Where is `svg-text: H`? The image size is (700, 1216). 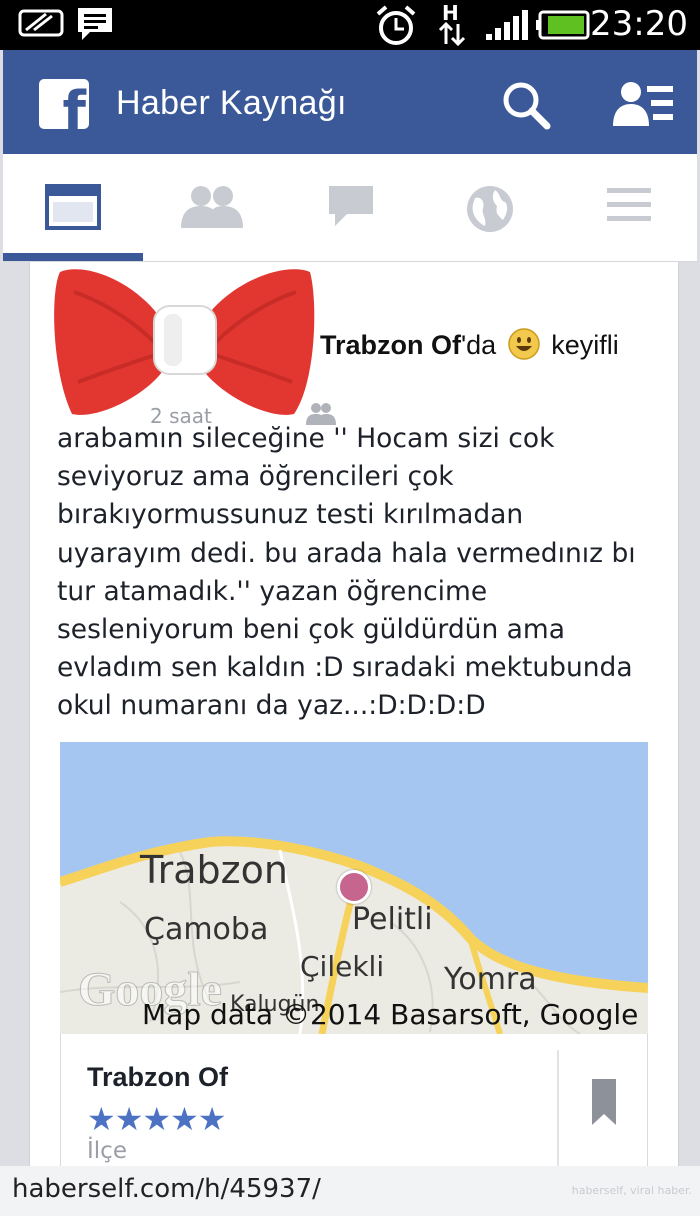
svg-text: H is located at coordinates (450, 13).